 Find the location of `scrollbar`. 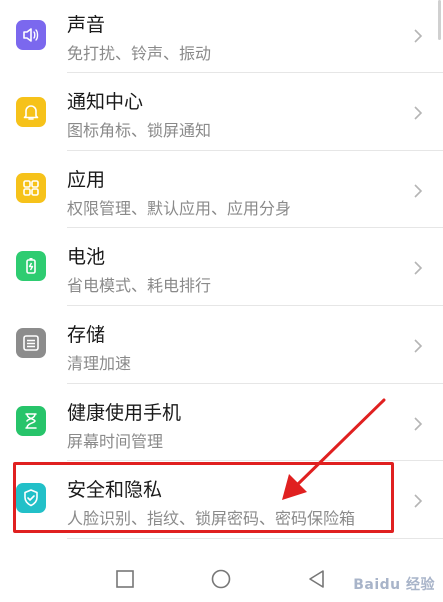

scrollbar is located at coordinates (439, 20).